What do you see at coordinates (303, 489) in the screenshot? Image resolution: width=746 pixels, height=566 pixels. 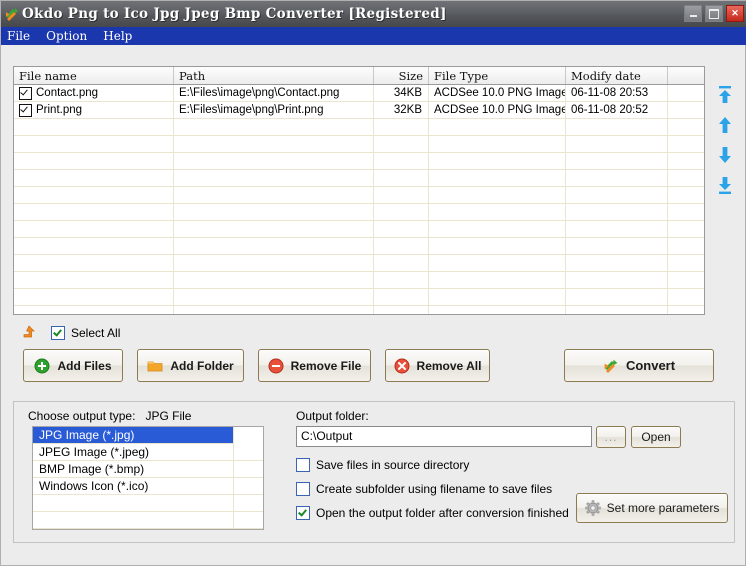 I see `create-subfolder-checkbox` at bounding box center [303, 489].